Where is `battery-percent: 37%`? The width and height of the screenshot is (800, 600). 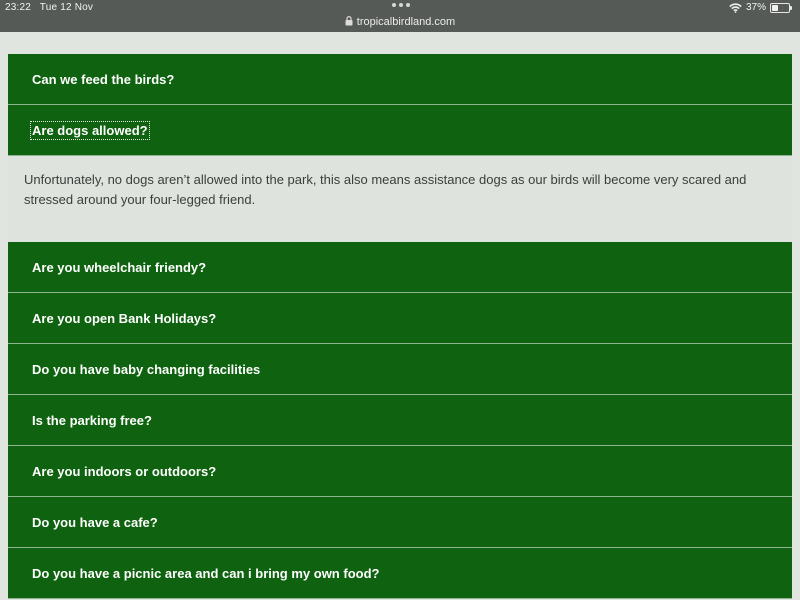
battery-percent: 37% is located at coordinates (755, 7).